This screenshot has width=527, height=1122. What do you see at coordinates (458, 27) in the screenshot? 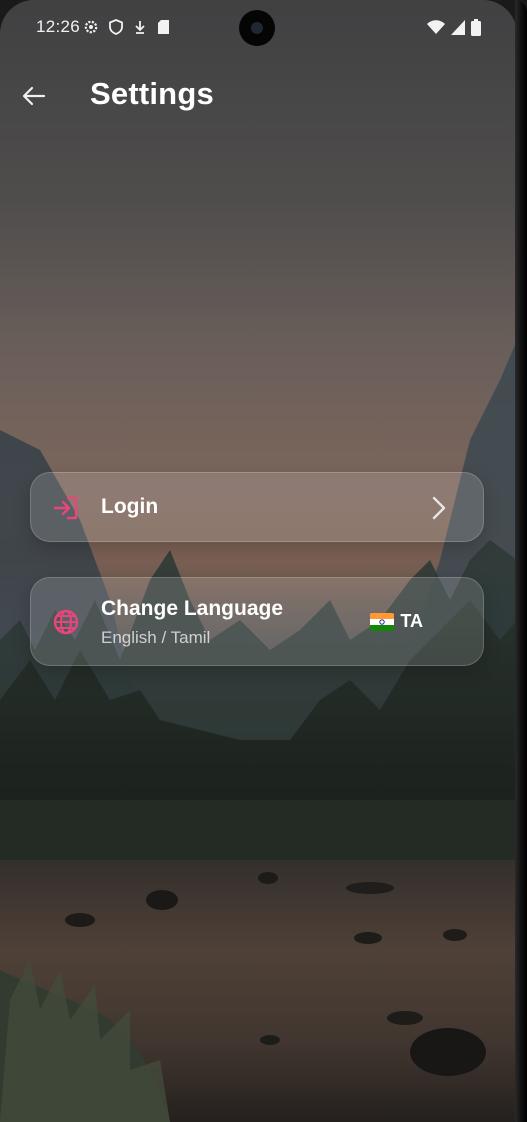
I see `signal-icon` at bounding box center [458, 27].